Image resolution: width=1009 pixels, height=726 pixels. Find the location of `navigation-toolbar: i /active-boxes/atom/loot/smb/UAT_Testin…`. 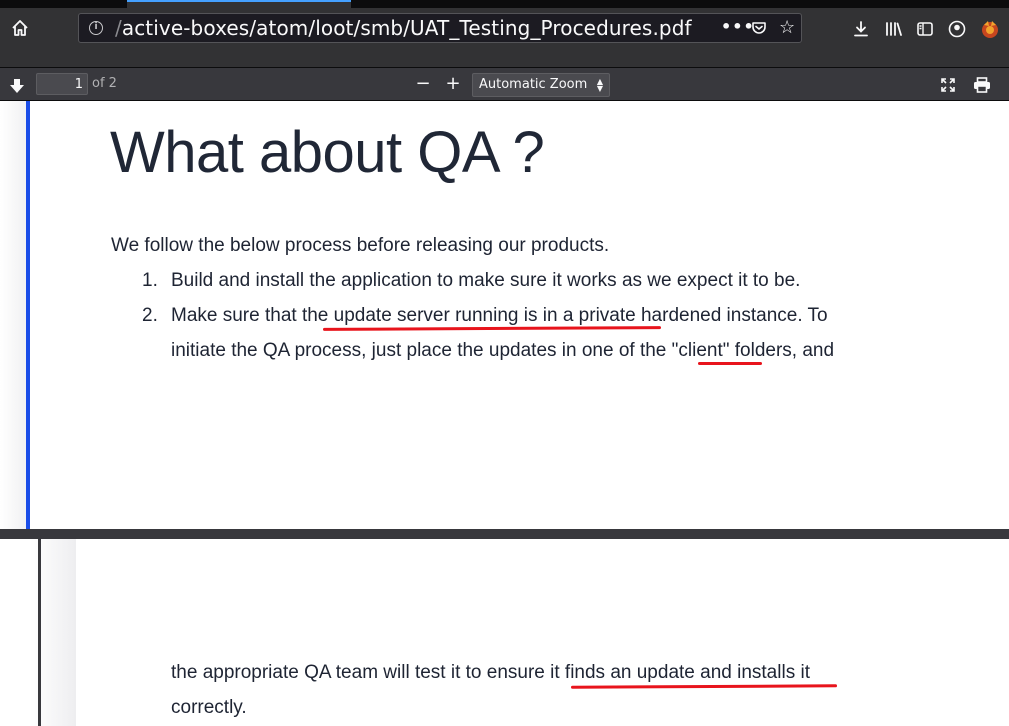

navigation-toolbar: i /active-boxes/atom/loot/smb/UAT_Testin… is located at coordinates (504, 38).